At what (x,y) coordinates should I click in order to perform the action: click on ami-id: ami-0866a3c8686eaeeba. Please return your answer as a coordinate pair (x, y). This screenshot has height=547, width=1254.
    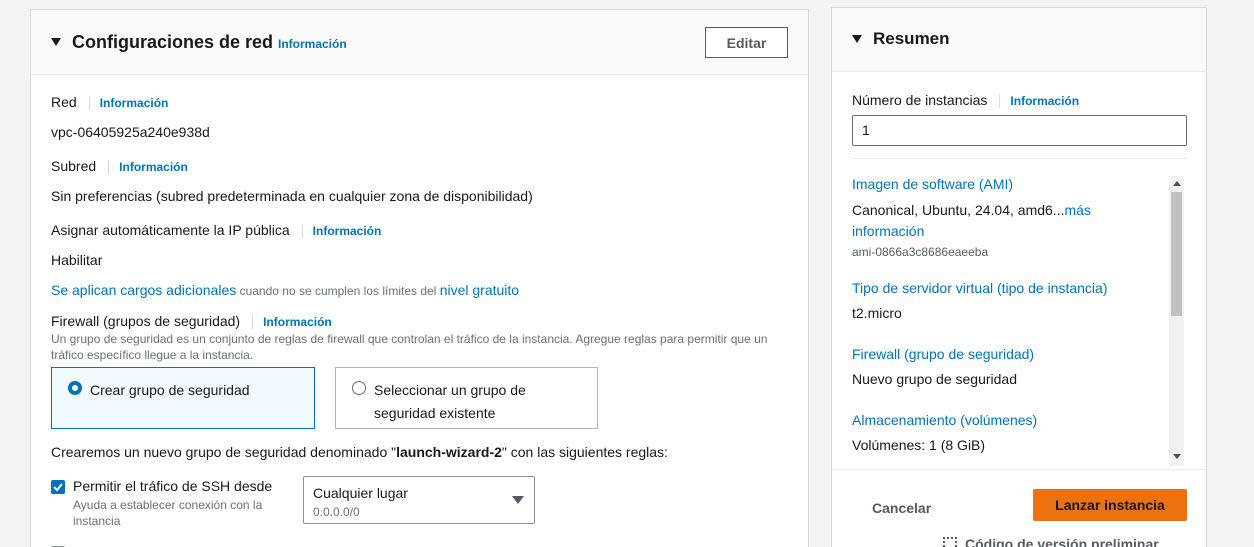
    Looking at the image, I should click on (920, 252).